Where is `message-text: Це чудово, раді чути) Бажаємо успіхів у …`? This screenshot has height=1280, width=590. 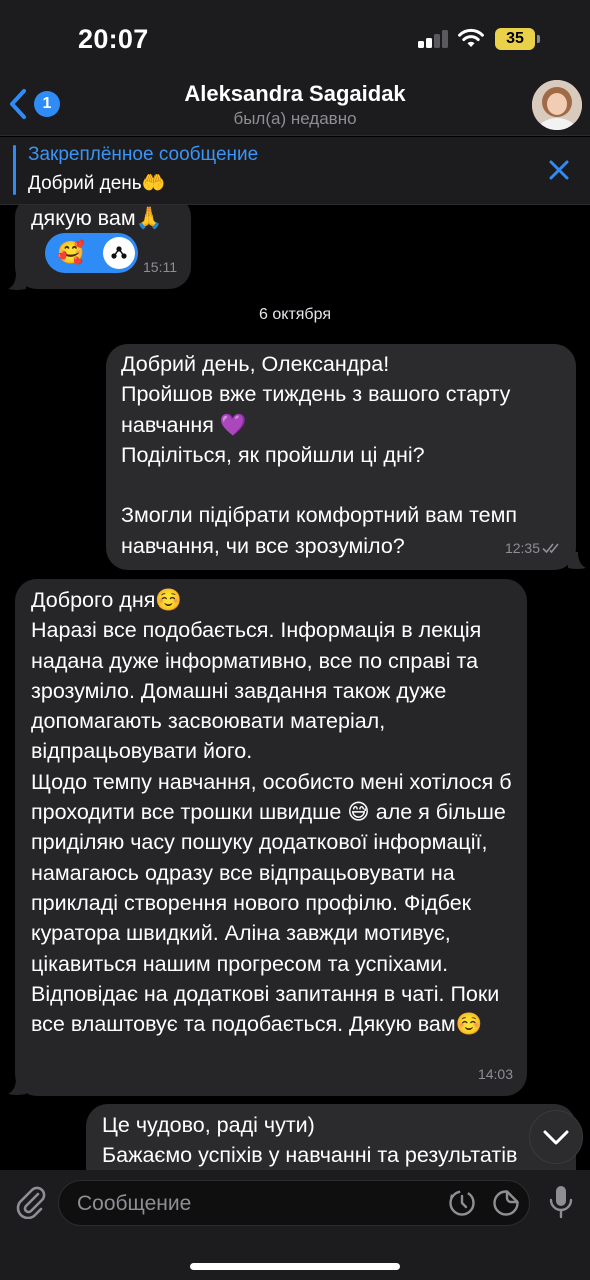 message-text: Це чудово, раді чути) Бажаємо успіхів у … is located at coordinates (310, 1140).